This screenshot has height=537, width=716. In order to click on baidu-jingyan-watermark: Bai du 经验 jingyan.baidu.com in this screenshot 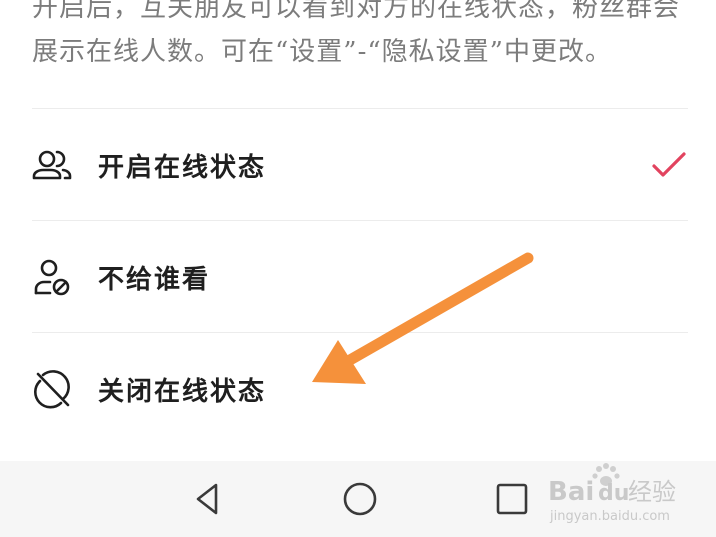, I will do `click(612, 493)`.